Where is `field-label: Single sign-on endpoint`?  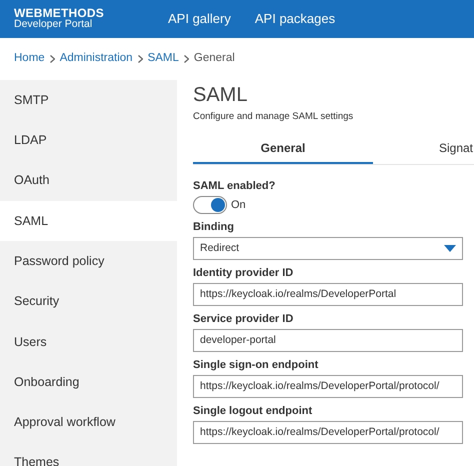 field-label: Single sign-on endpoint is located at coordinates (256, 365).